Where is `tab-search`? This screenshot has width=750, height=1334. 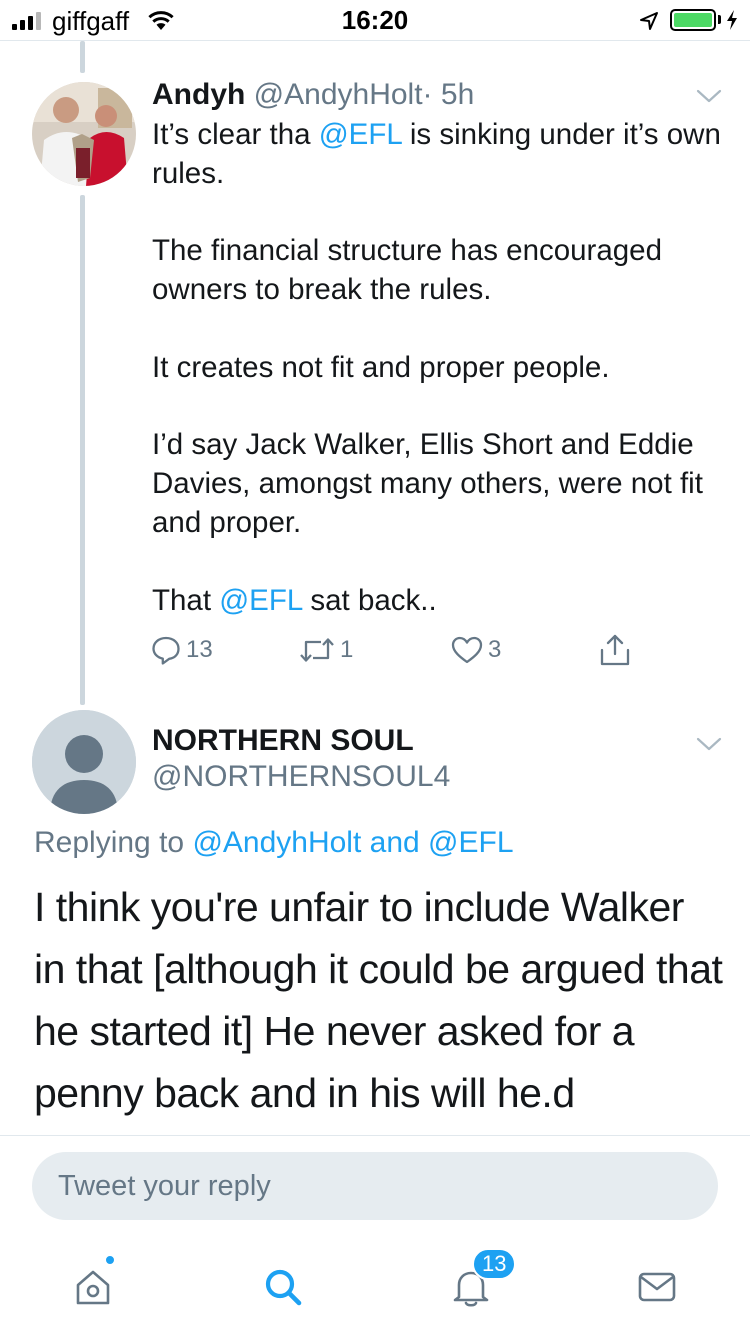 tab-search is located at coordinates (283, 1287).